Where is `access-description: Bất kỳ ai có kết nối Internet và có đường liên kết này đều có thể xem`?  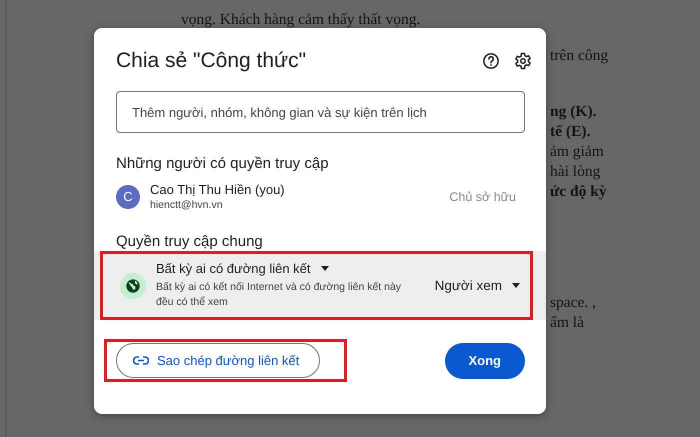
access-description: Bất kỳ ai có kết nối Internet và có đường liên kết này đều có thể xem is located at coordinates (279, 295).